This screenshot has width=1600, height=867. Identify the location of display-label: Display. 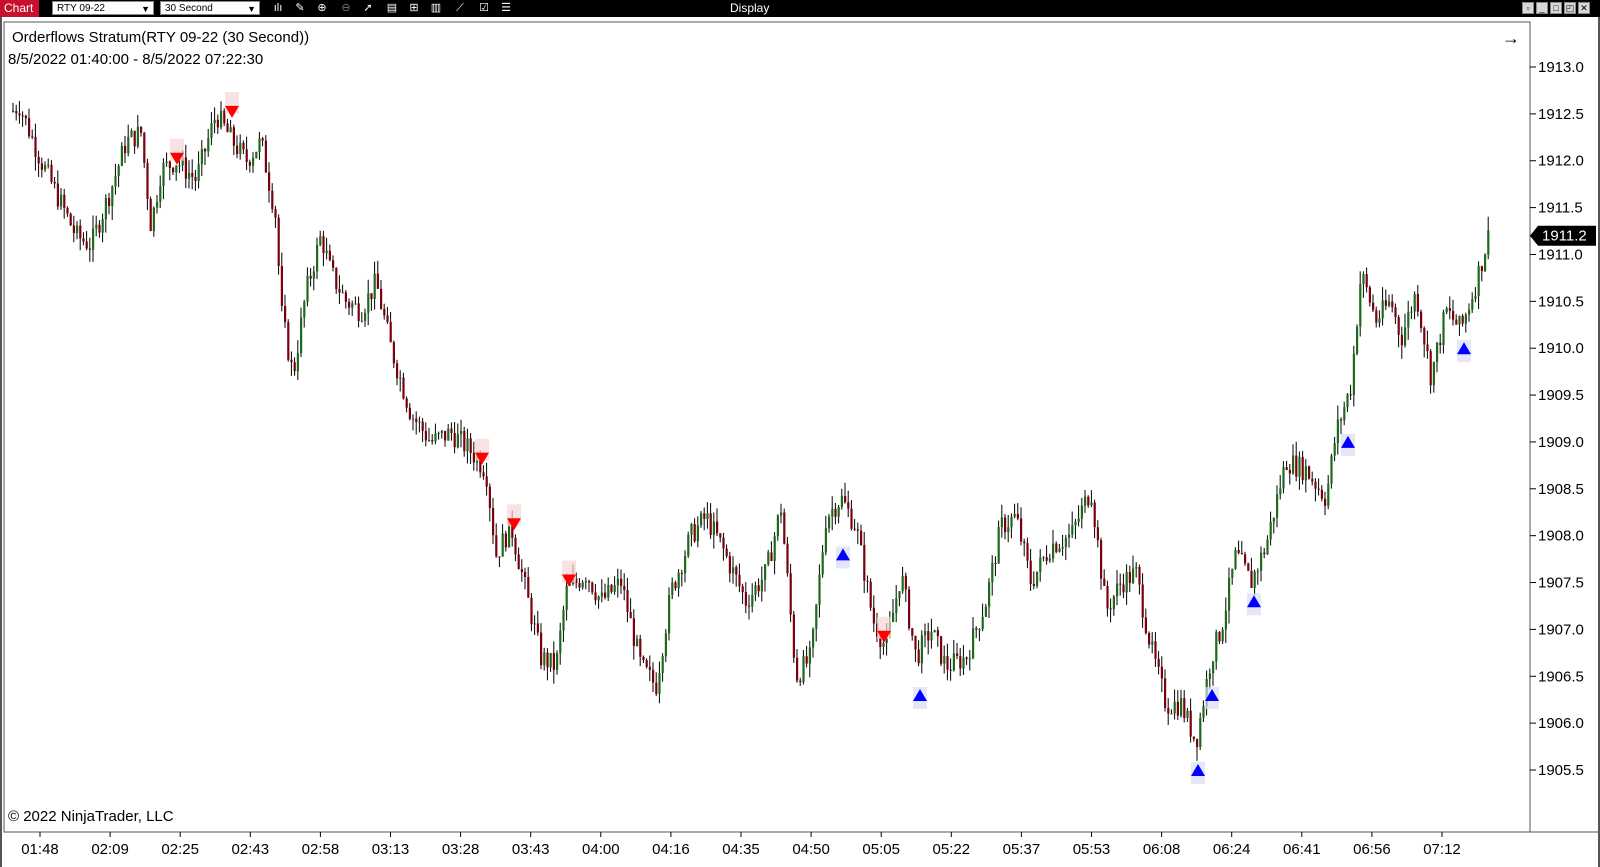
(749, 8).